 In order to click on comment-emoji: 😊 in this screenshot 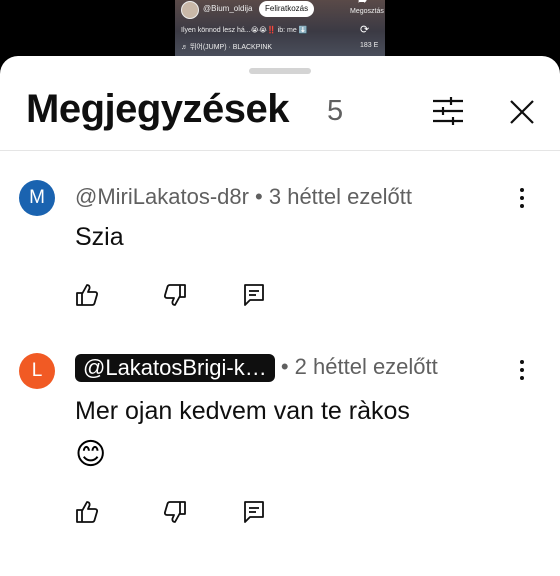, I will do `click(91, 454)`.